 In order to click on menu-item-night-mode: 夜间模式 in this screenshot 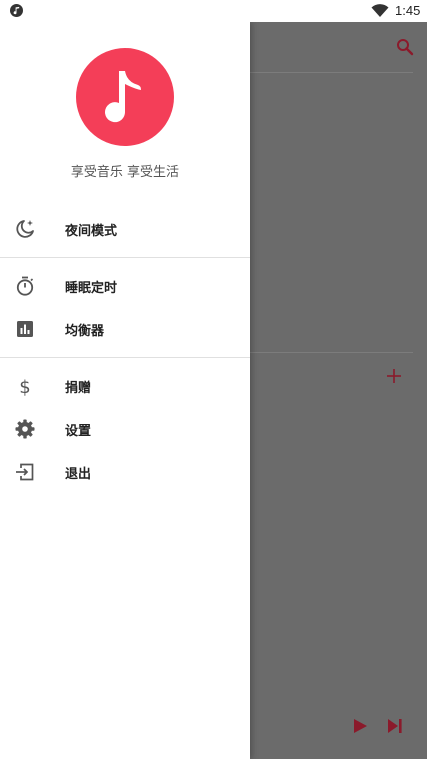, I will do `click(125, 229)`.